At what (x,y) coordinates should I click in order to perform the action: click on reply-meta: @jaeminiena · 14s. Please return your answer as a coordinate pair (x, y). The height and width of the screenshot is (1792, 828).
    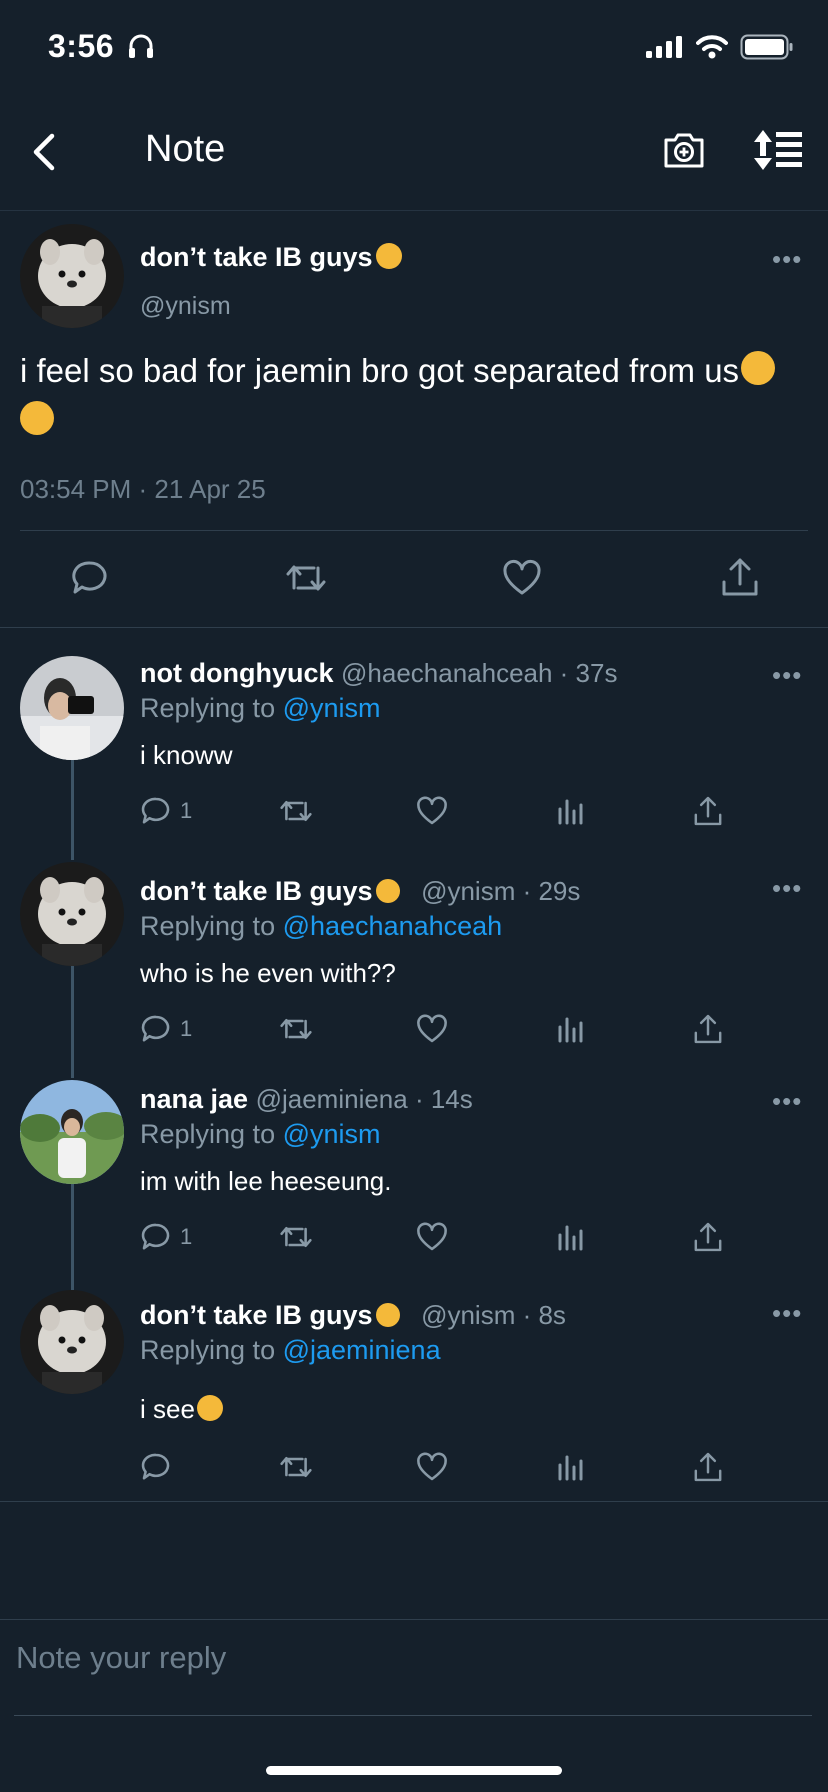
    Looking at the image, I should click on (364, 1099).